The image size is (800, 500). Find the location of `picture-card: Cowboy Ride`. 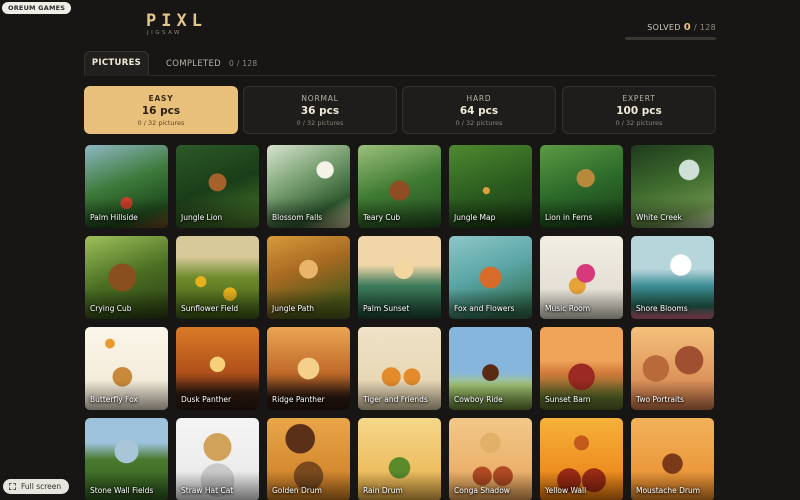

picture-card: Cowboy Ride is located at coordinates (490, 368).